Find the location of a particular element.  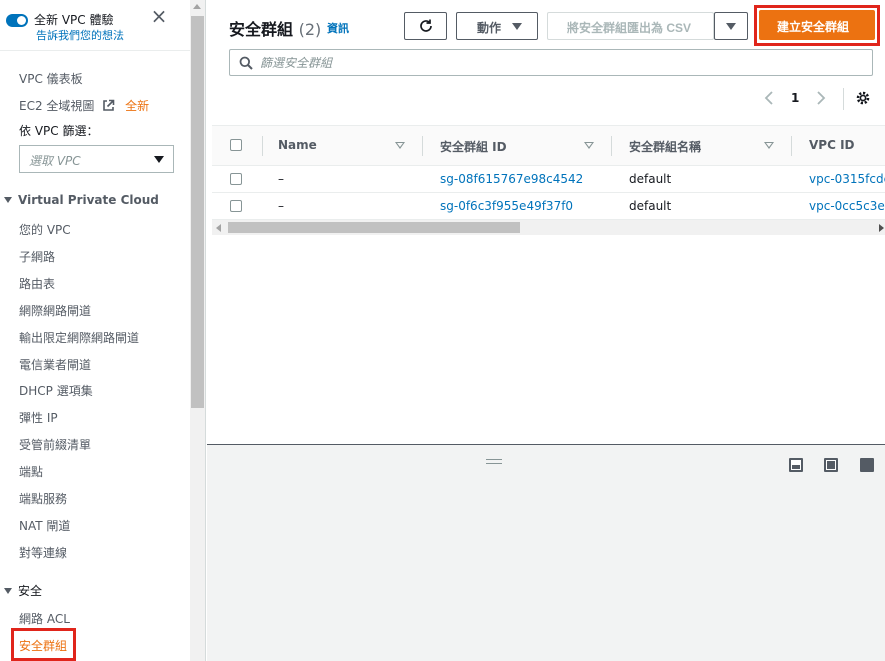

export-label: 將安全群組匯出為 CSV is located at coordinates (629, 28).